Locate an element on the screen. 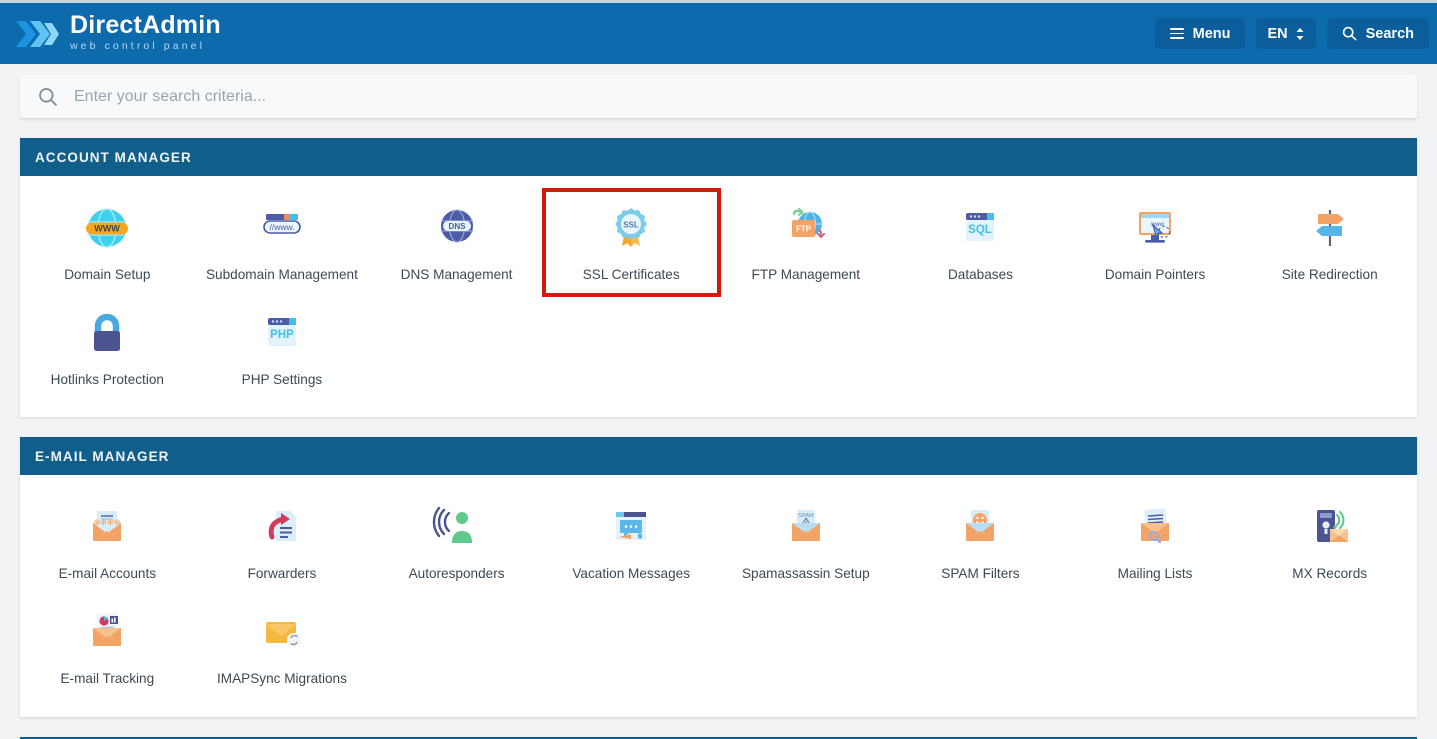 Image resolution: width=1437 pixels, height=739 pixels. search-button: Search is located at coordinates (1377, 33).